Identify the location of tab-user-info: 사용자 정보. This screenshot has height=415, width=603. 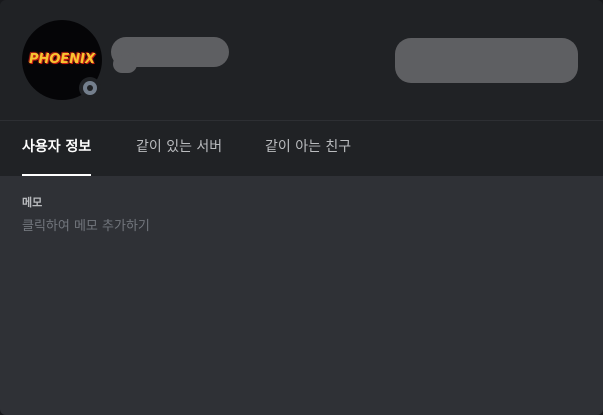
(57, 148).